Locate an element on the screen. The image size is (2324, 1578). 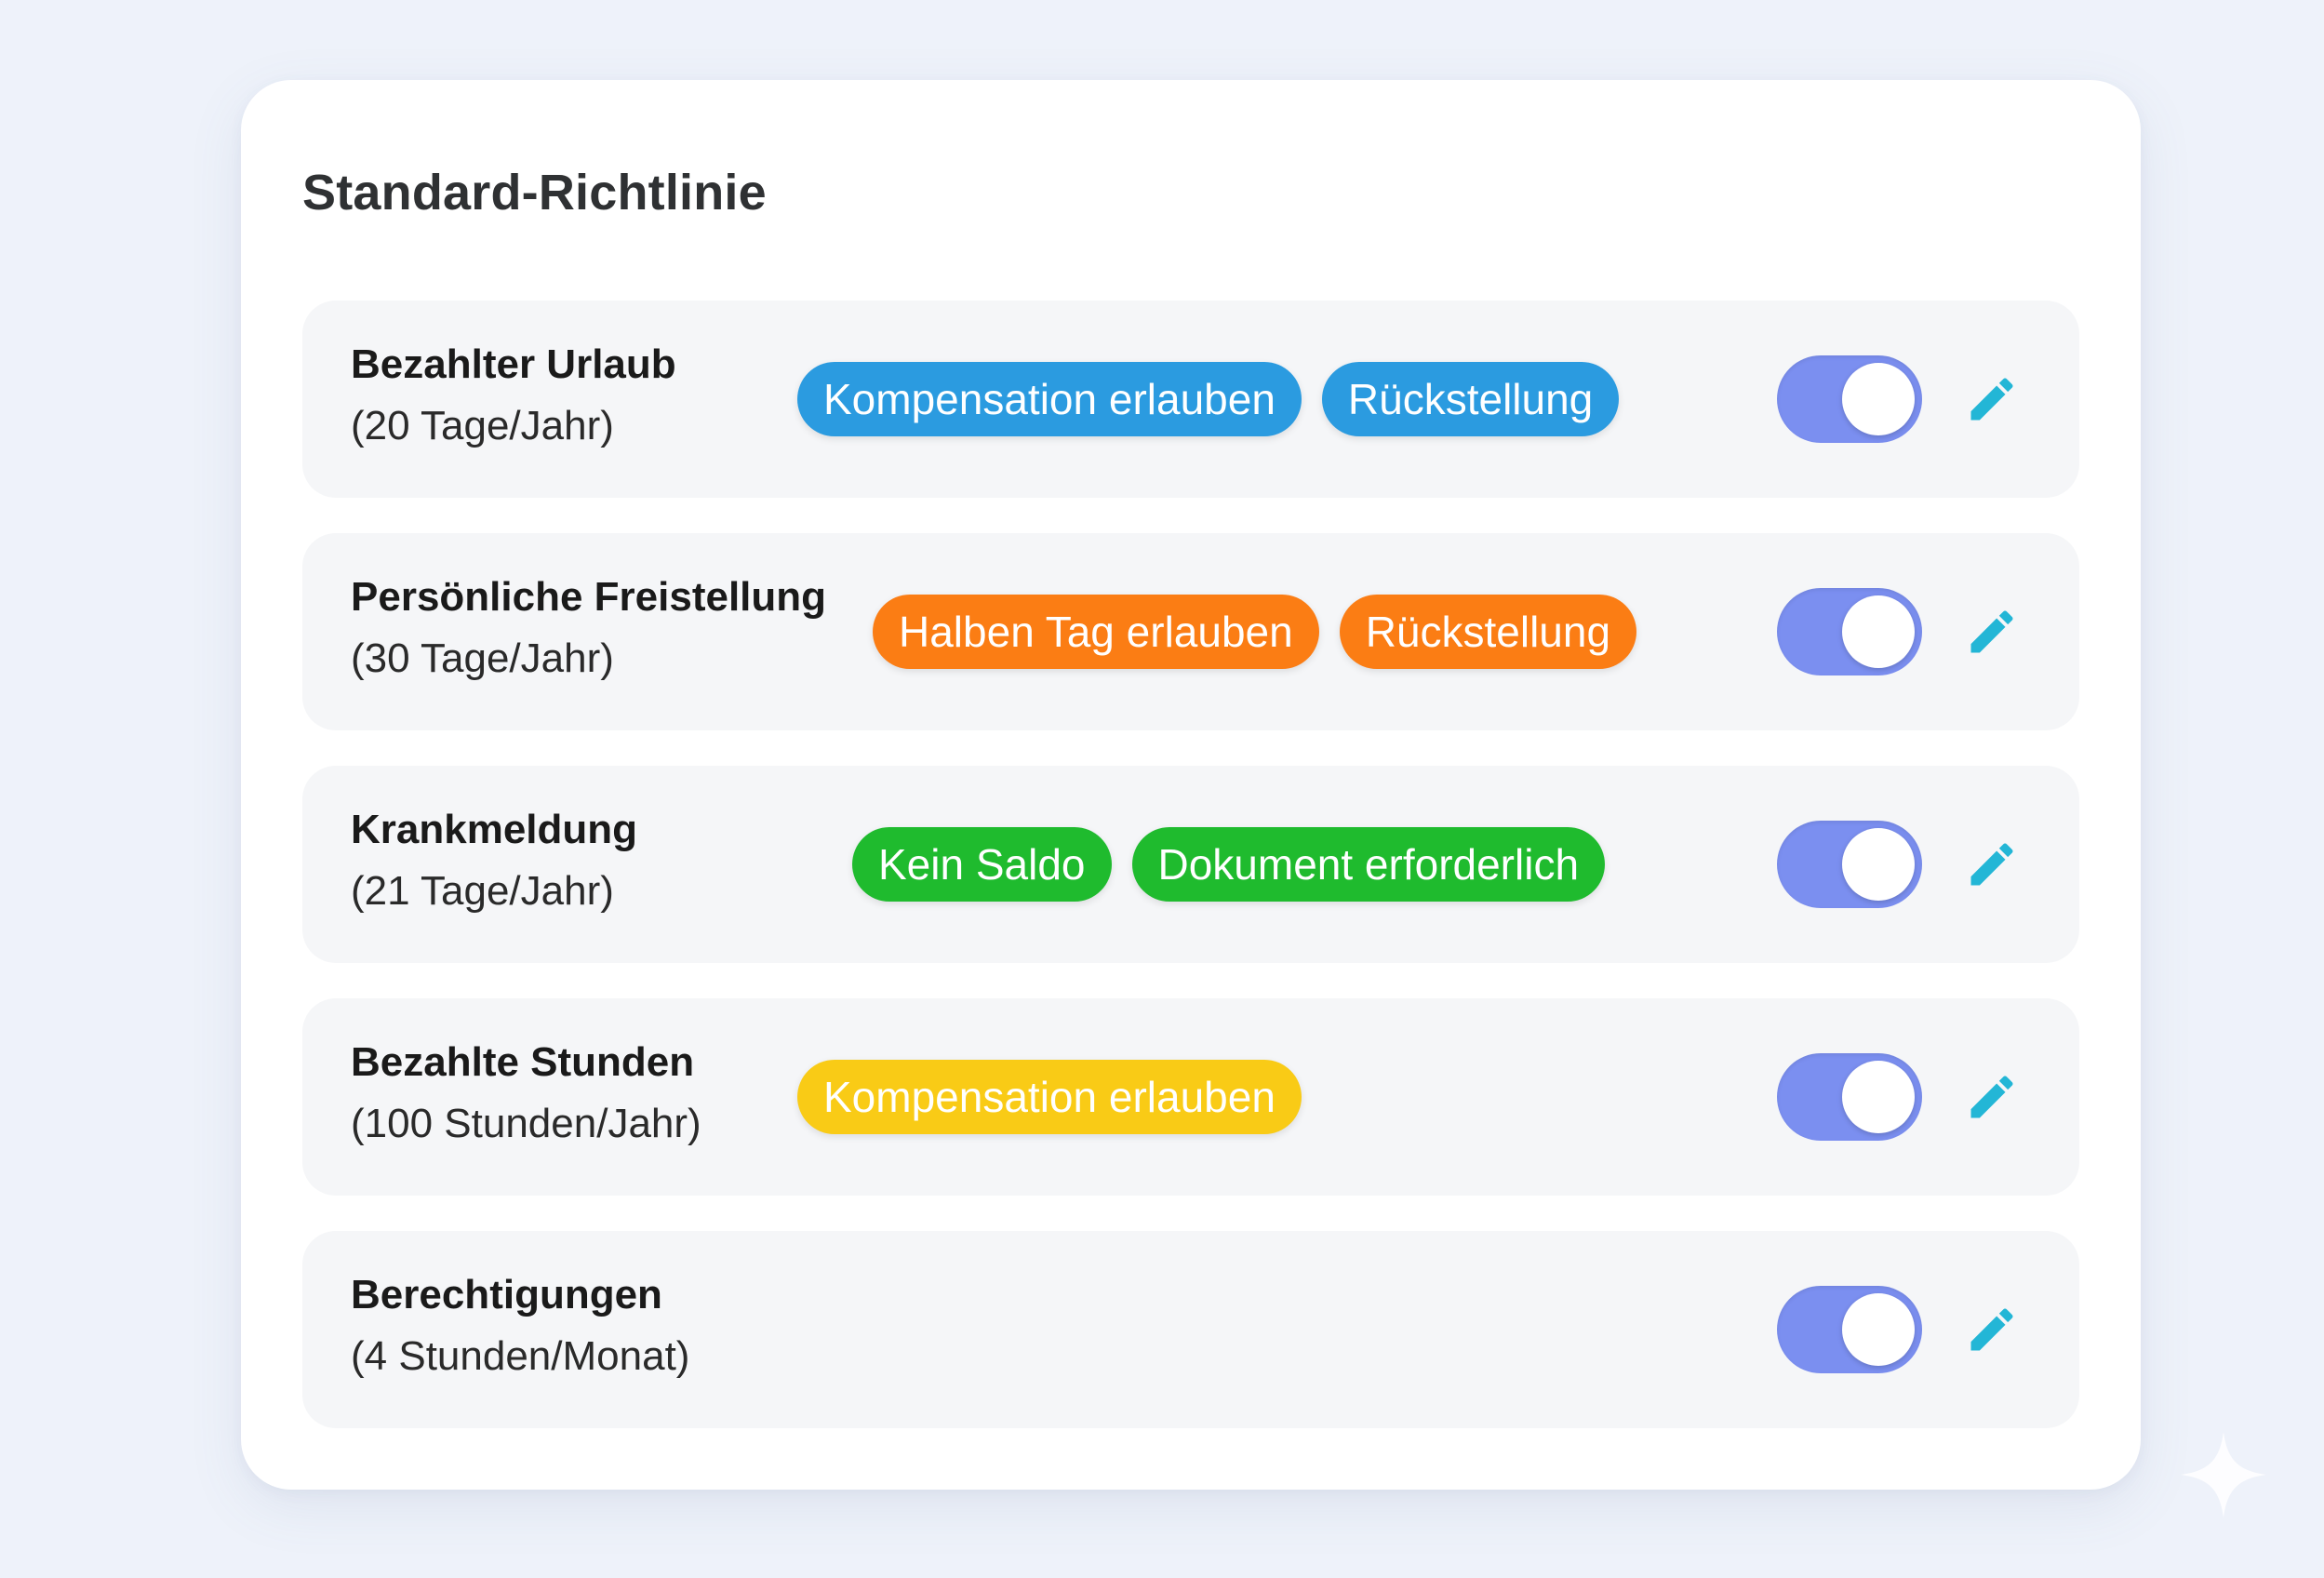
policy-tag: Dokument erforderlich is located at coordinates (1368, 864).